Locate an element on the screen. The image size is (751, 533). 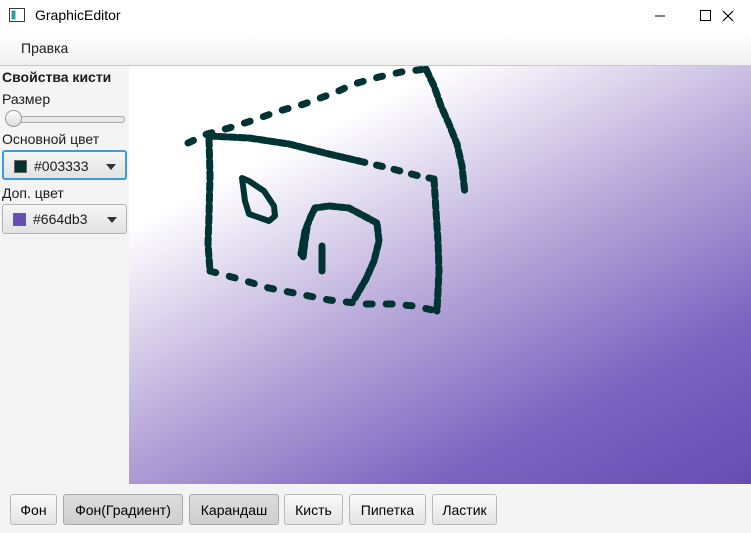
brush-button: Кисть is located at coordinates (313, 509).